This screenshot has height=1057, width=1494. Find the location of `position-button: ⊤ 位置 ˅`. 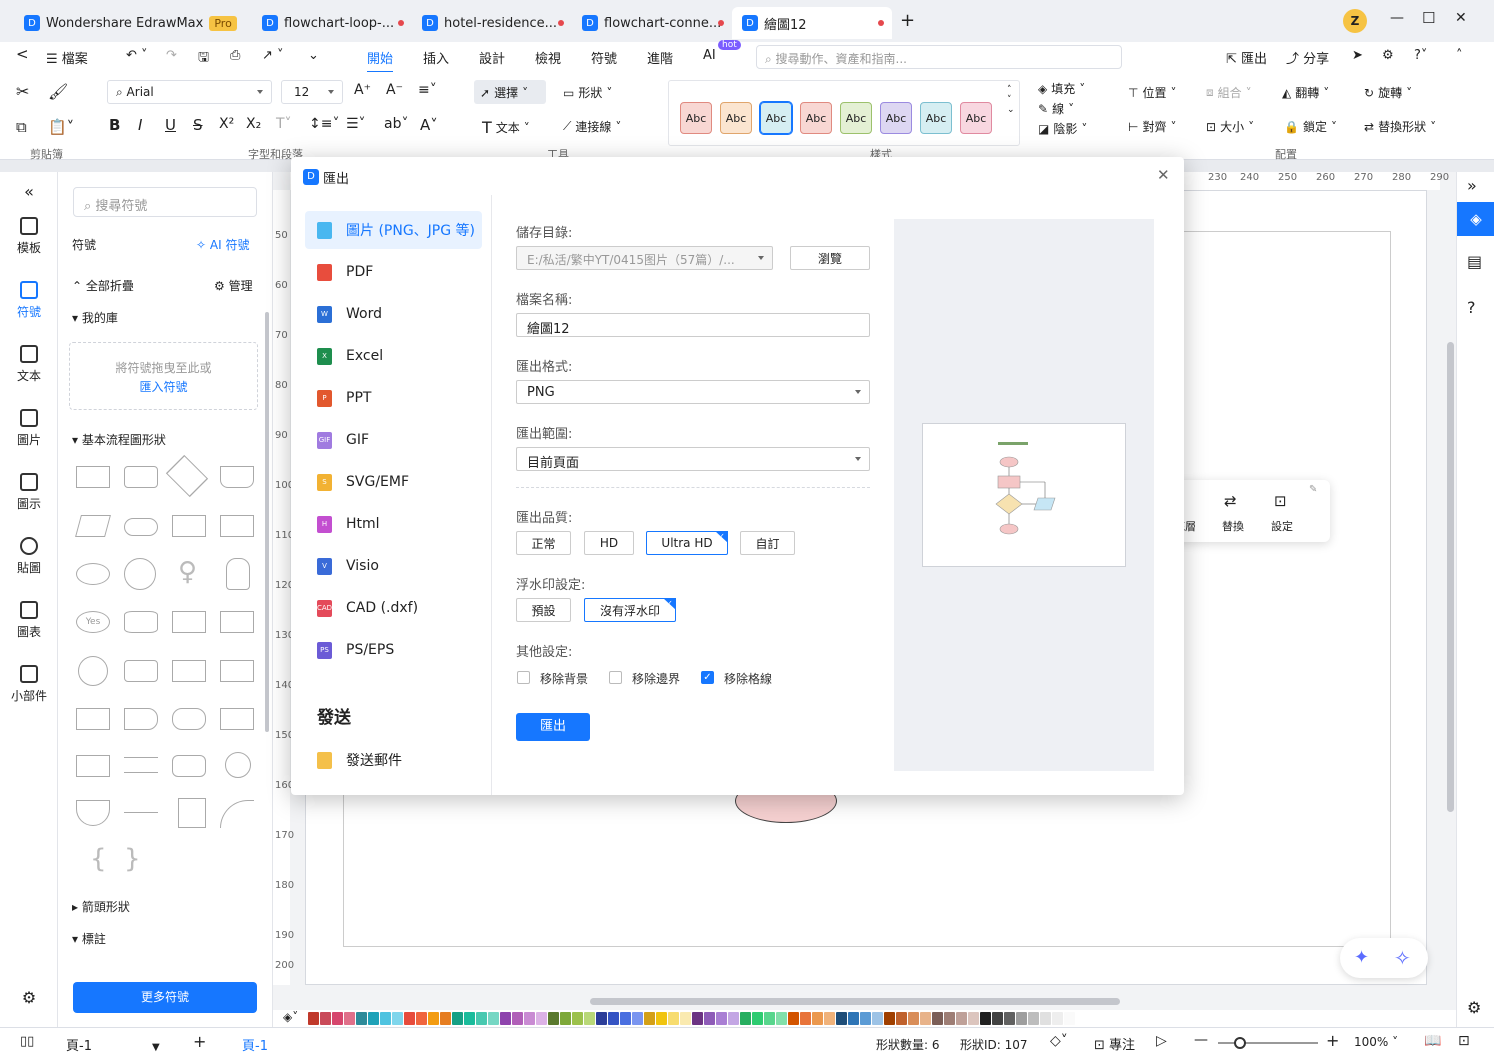

position-button: ⊤ 位置 ˅ is located at coordinates (1152, 92).